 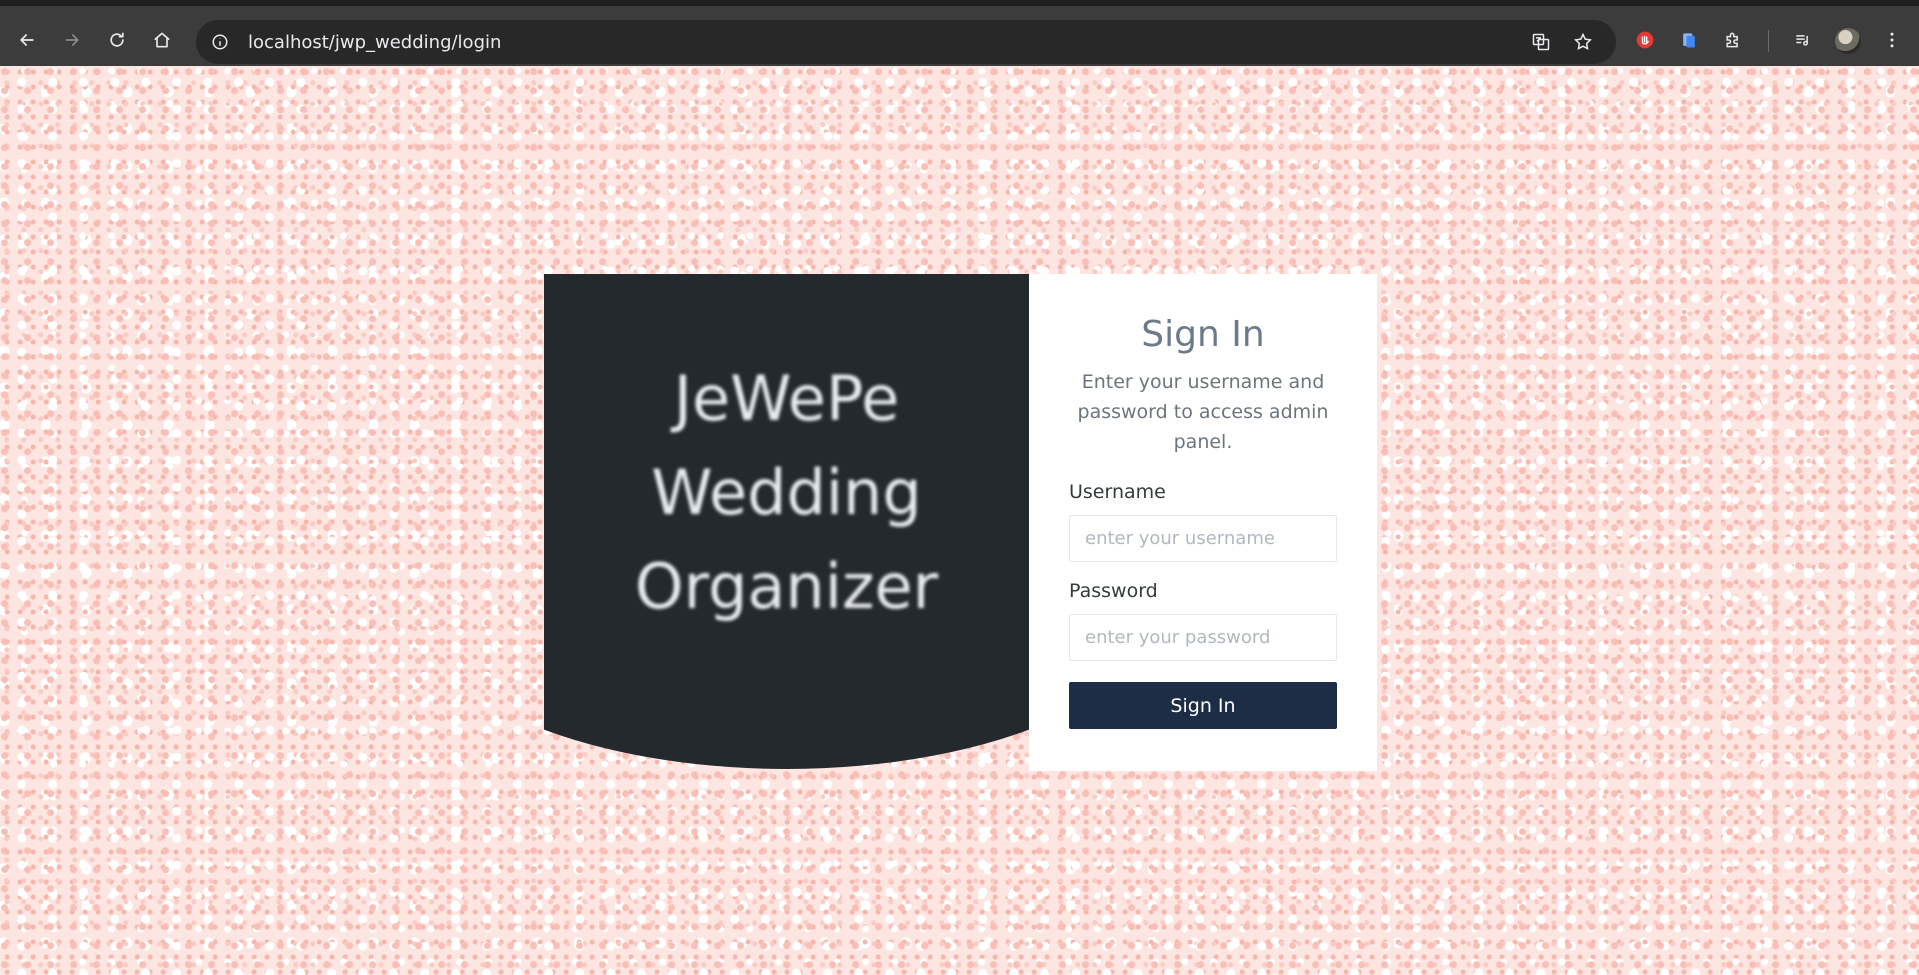 I want to click on extension-red-icon, so click(x=1645, y=40).